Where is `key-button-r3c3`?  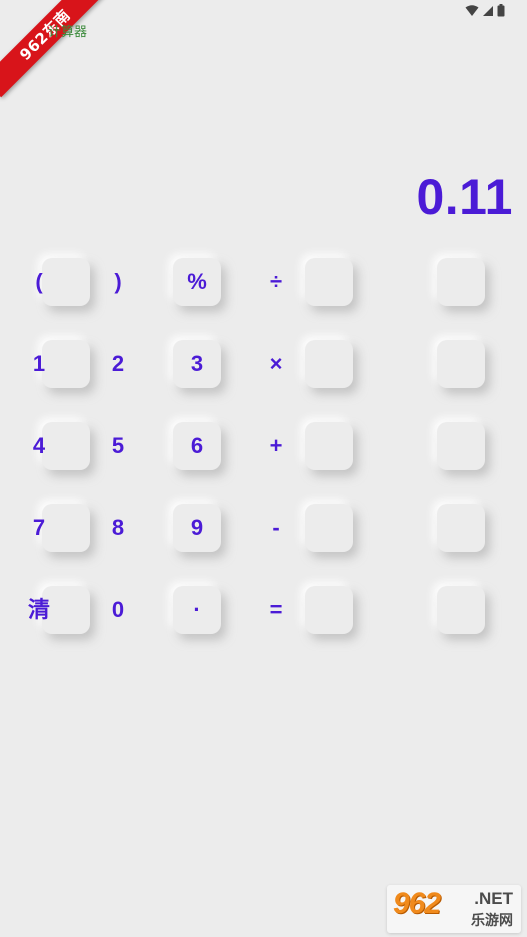
key-button-r3c3 is located at coordinates (329, 446).